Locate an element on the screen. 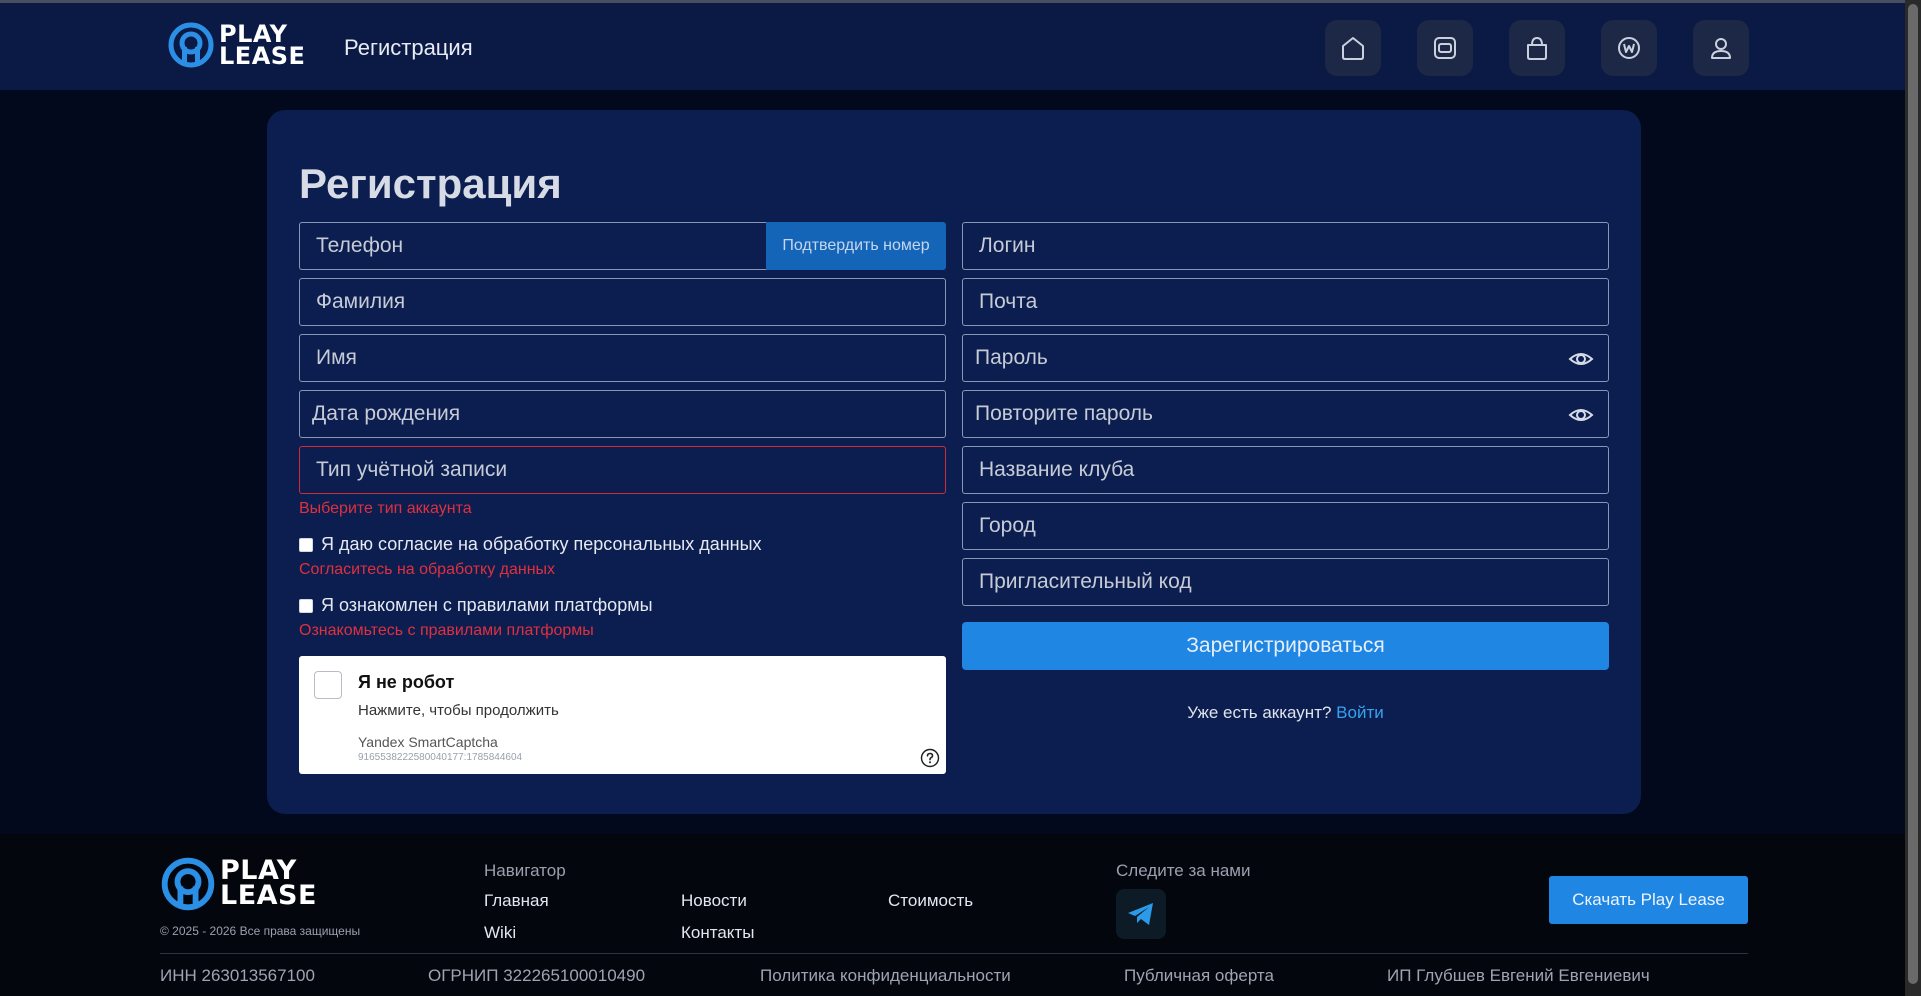 The image size is (1921, 996). telegram-icon is located at coordinates (1140, 914).